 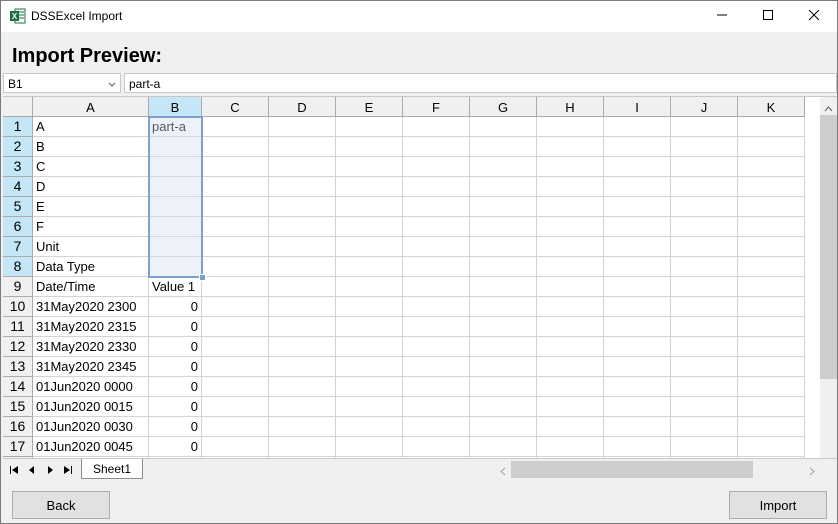 I want to click on first-sheet-icon, so click(x=14, y=470).